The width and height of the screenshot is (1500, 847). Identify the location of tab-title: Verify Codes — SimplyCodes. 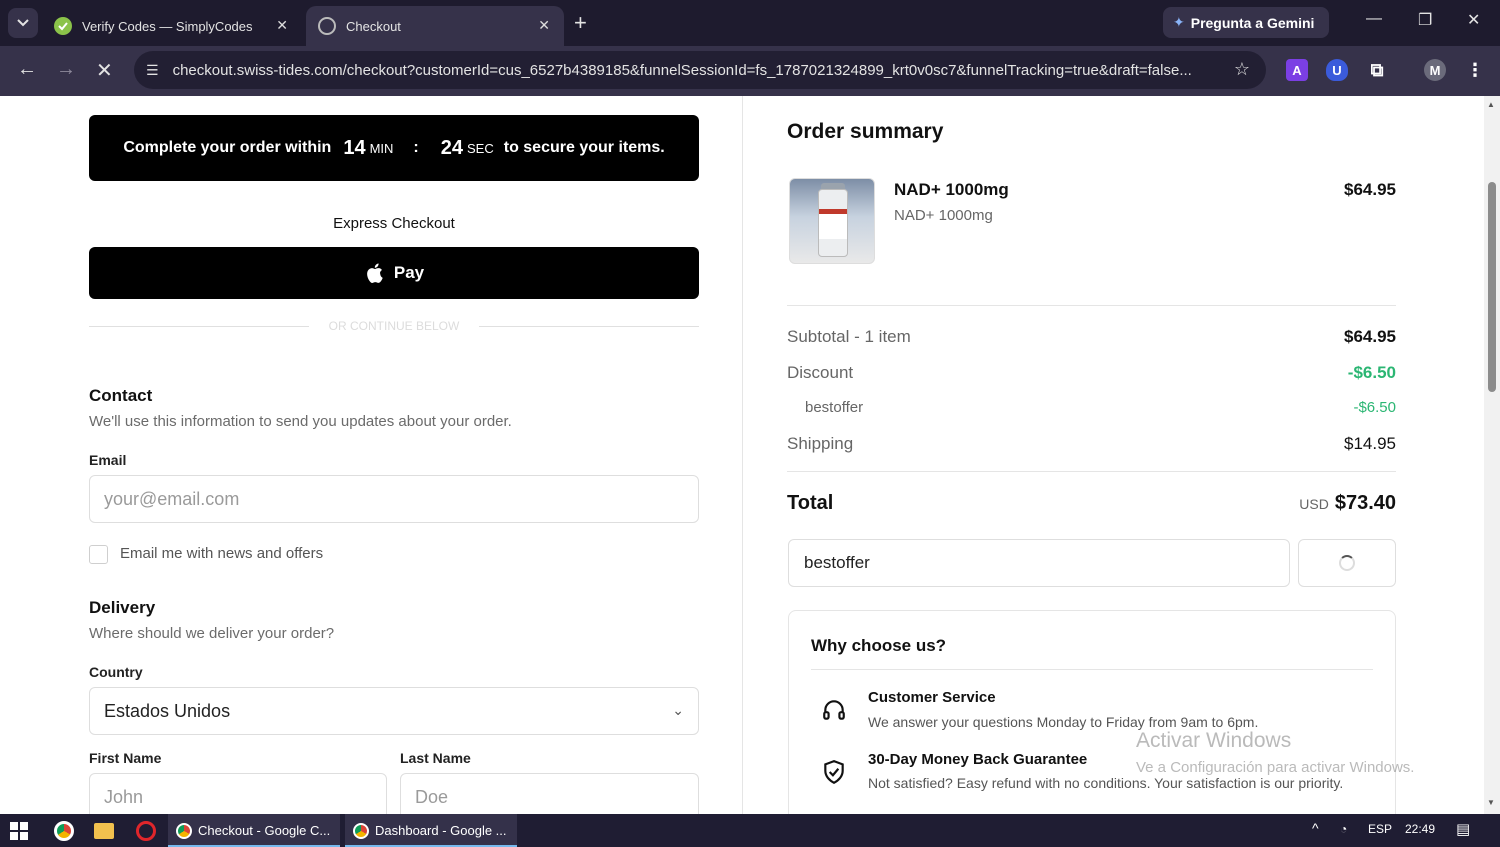
(167, 26).